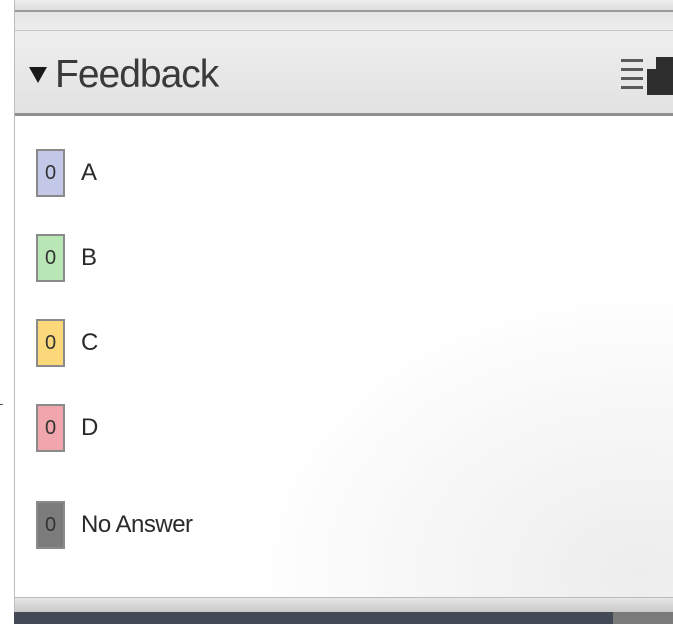  Describe the element at coordinates (7, 312) in the screenshot. I see `window-left-margin` at that location.